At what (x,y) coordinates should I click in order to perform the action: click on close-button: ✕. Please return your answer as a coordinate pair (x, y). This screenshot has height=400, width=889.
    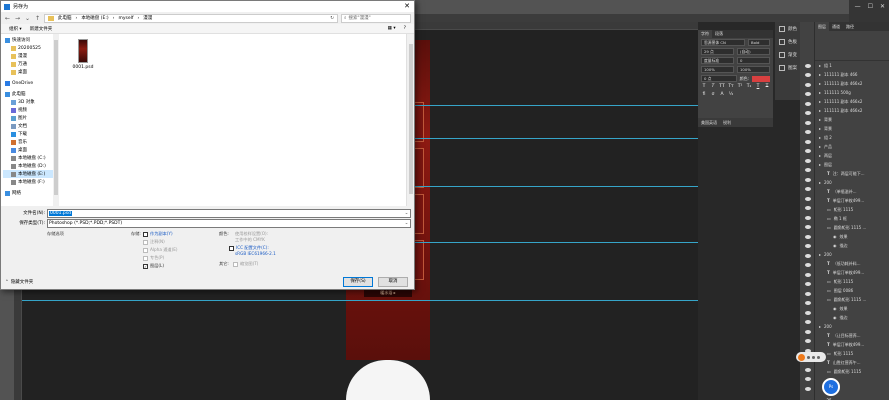
    Looking at the image, I should click on (407, 6).